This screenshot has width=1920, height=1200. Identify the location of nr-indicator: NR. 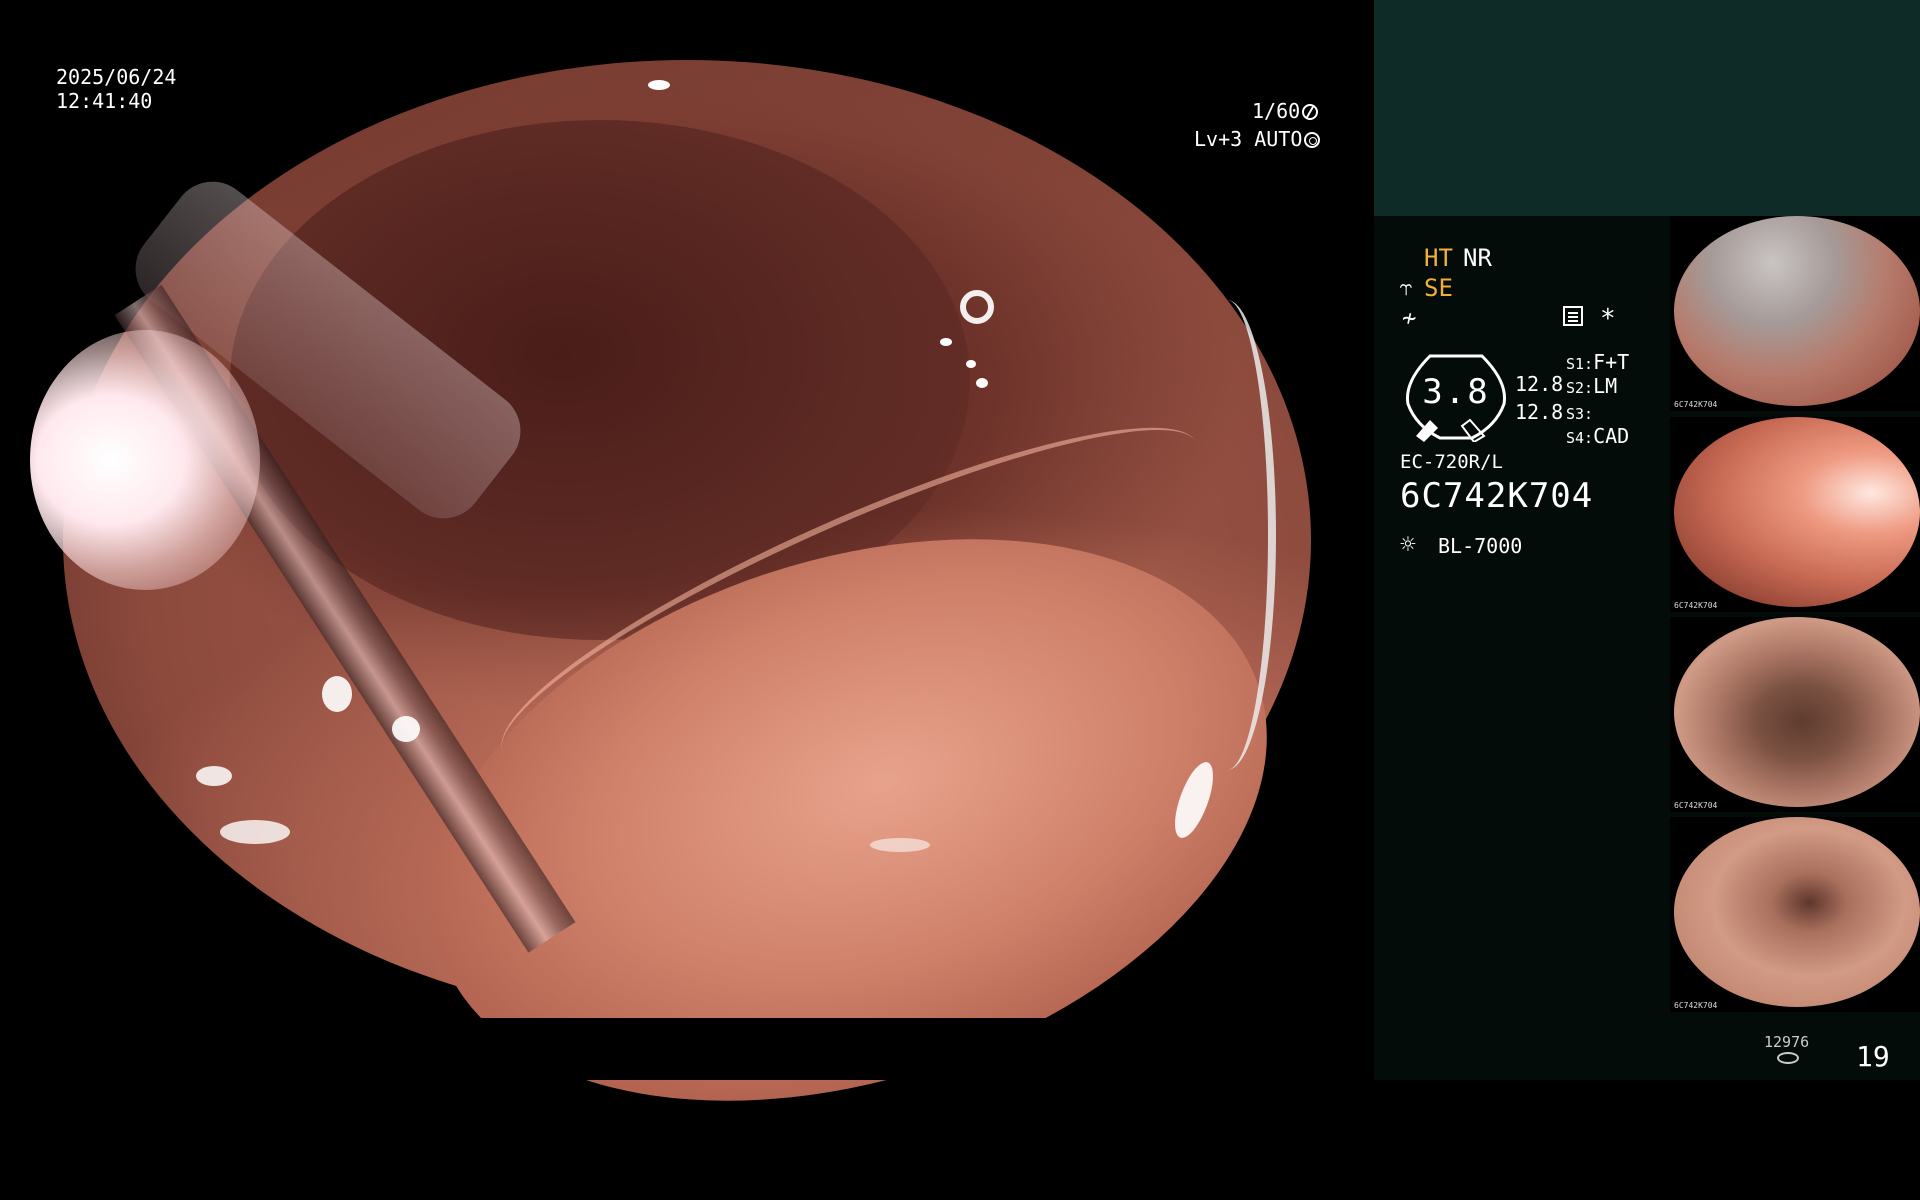
(1477, 258).